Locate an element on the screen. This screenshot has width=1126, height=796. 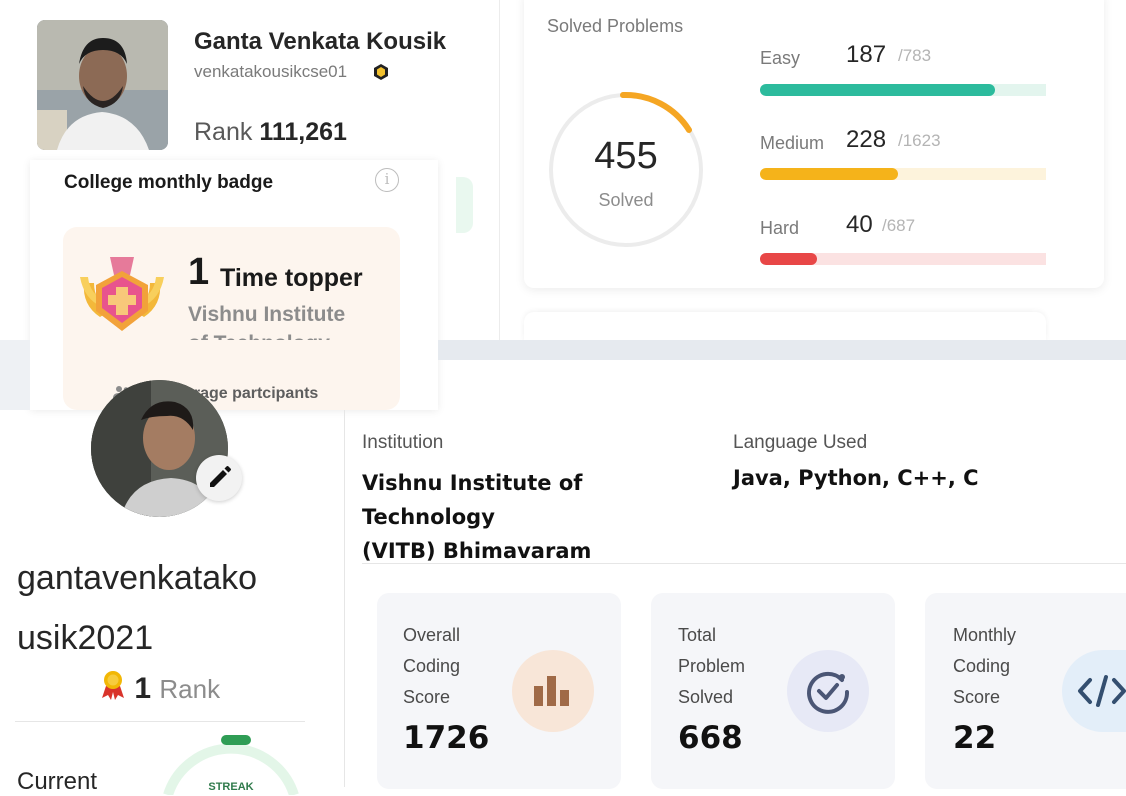
label-line: Overall is located at coordinates (432, 635).